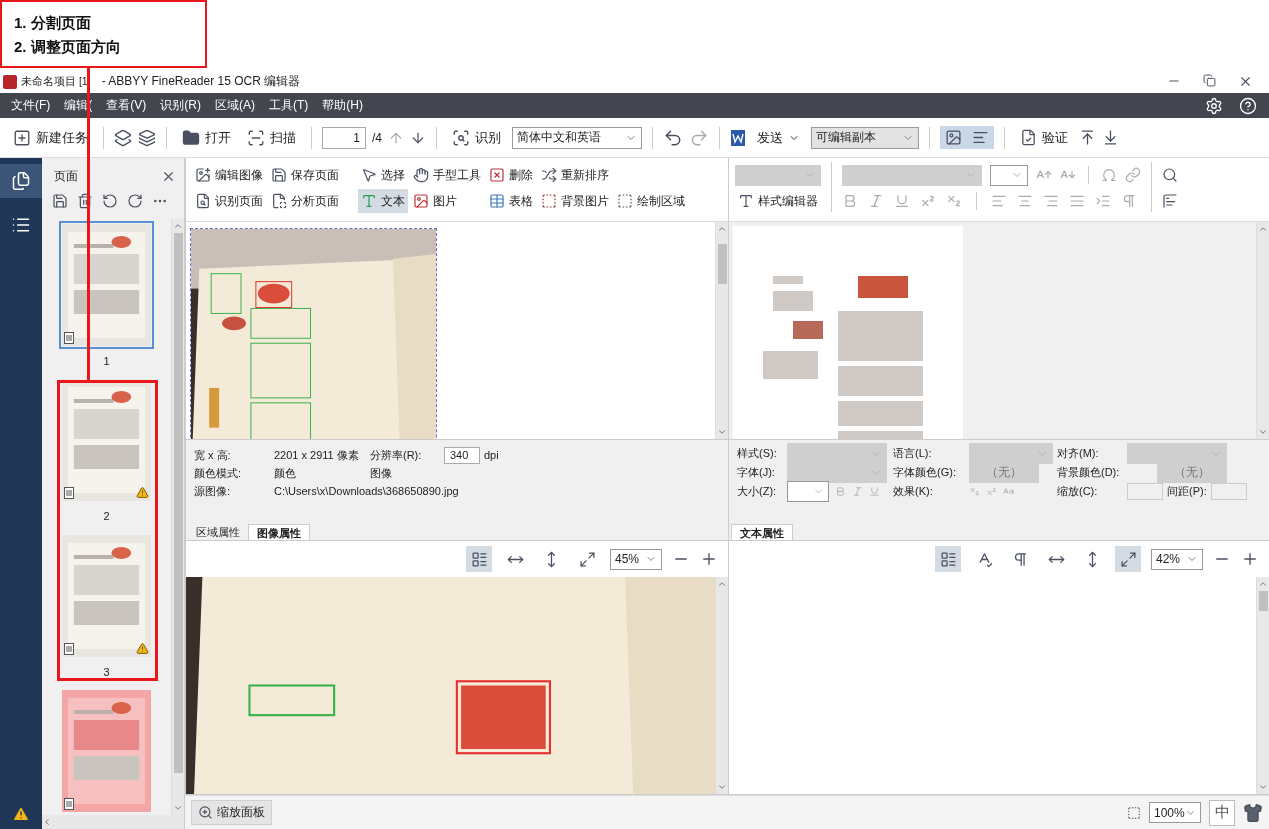  I want to click on menu-item: 工具(T), so click(289, 105).